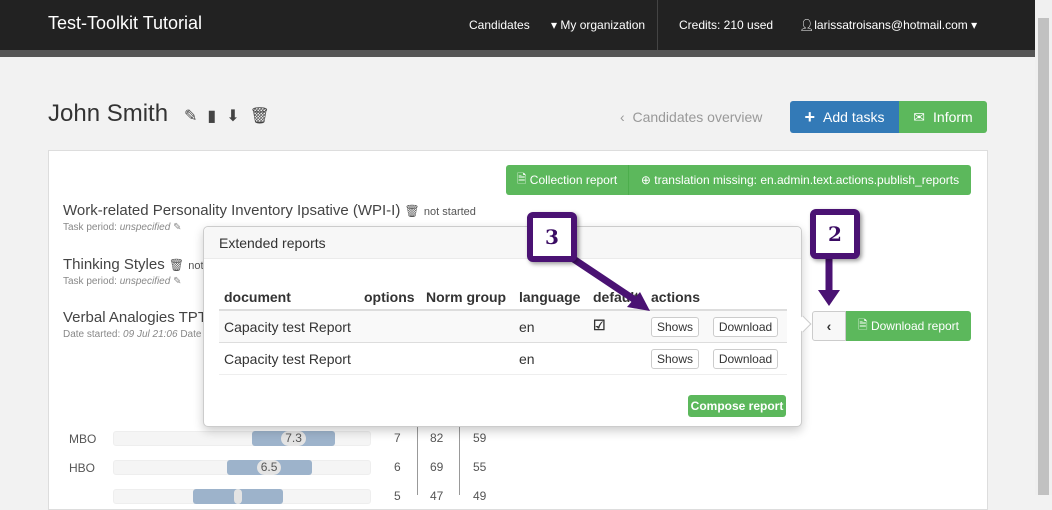 The width and height of the screenshot is (1052, 510). I want to click on arrow-2-head, so click(829, 298).